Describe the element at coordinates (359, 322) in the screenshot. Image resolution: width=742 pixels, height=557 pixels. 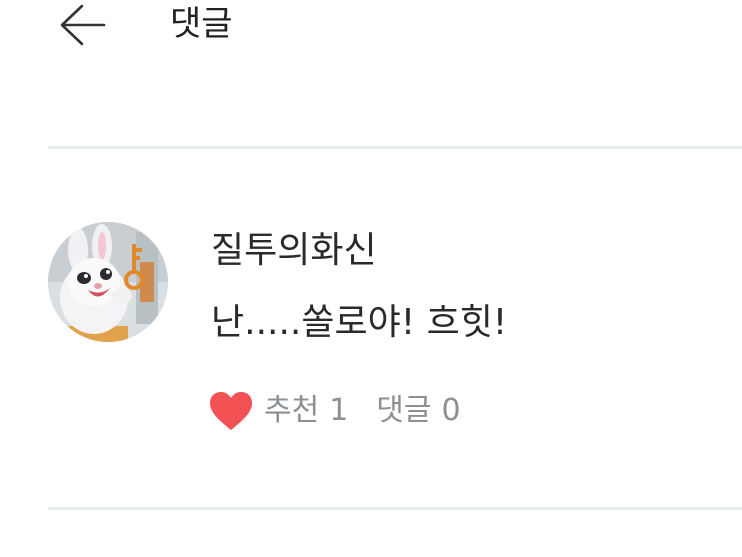
I see `comment-text: 난.....쏠로야! 흐힛!` at that location.